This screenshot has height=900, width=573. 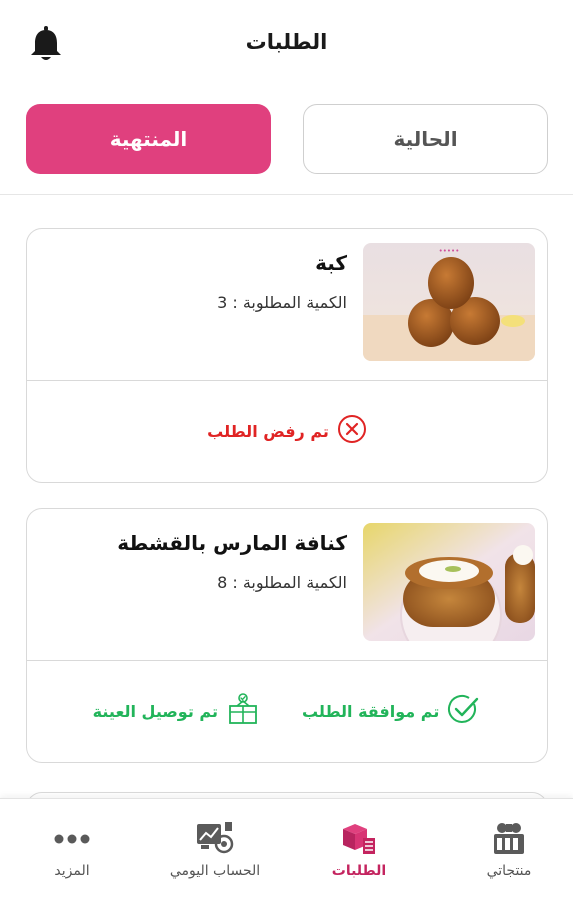 What do you see at coordinates (449, 582) in the screenshot?
I see `product-image-kunafa` at bounding box center [449, 582].